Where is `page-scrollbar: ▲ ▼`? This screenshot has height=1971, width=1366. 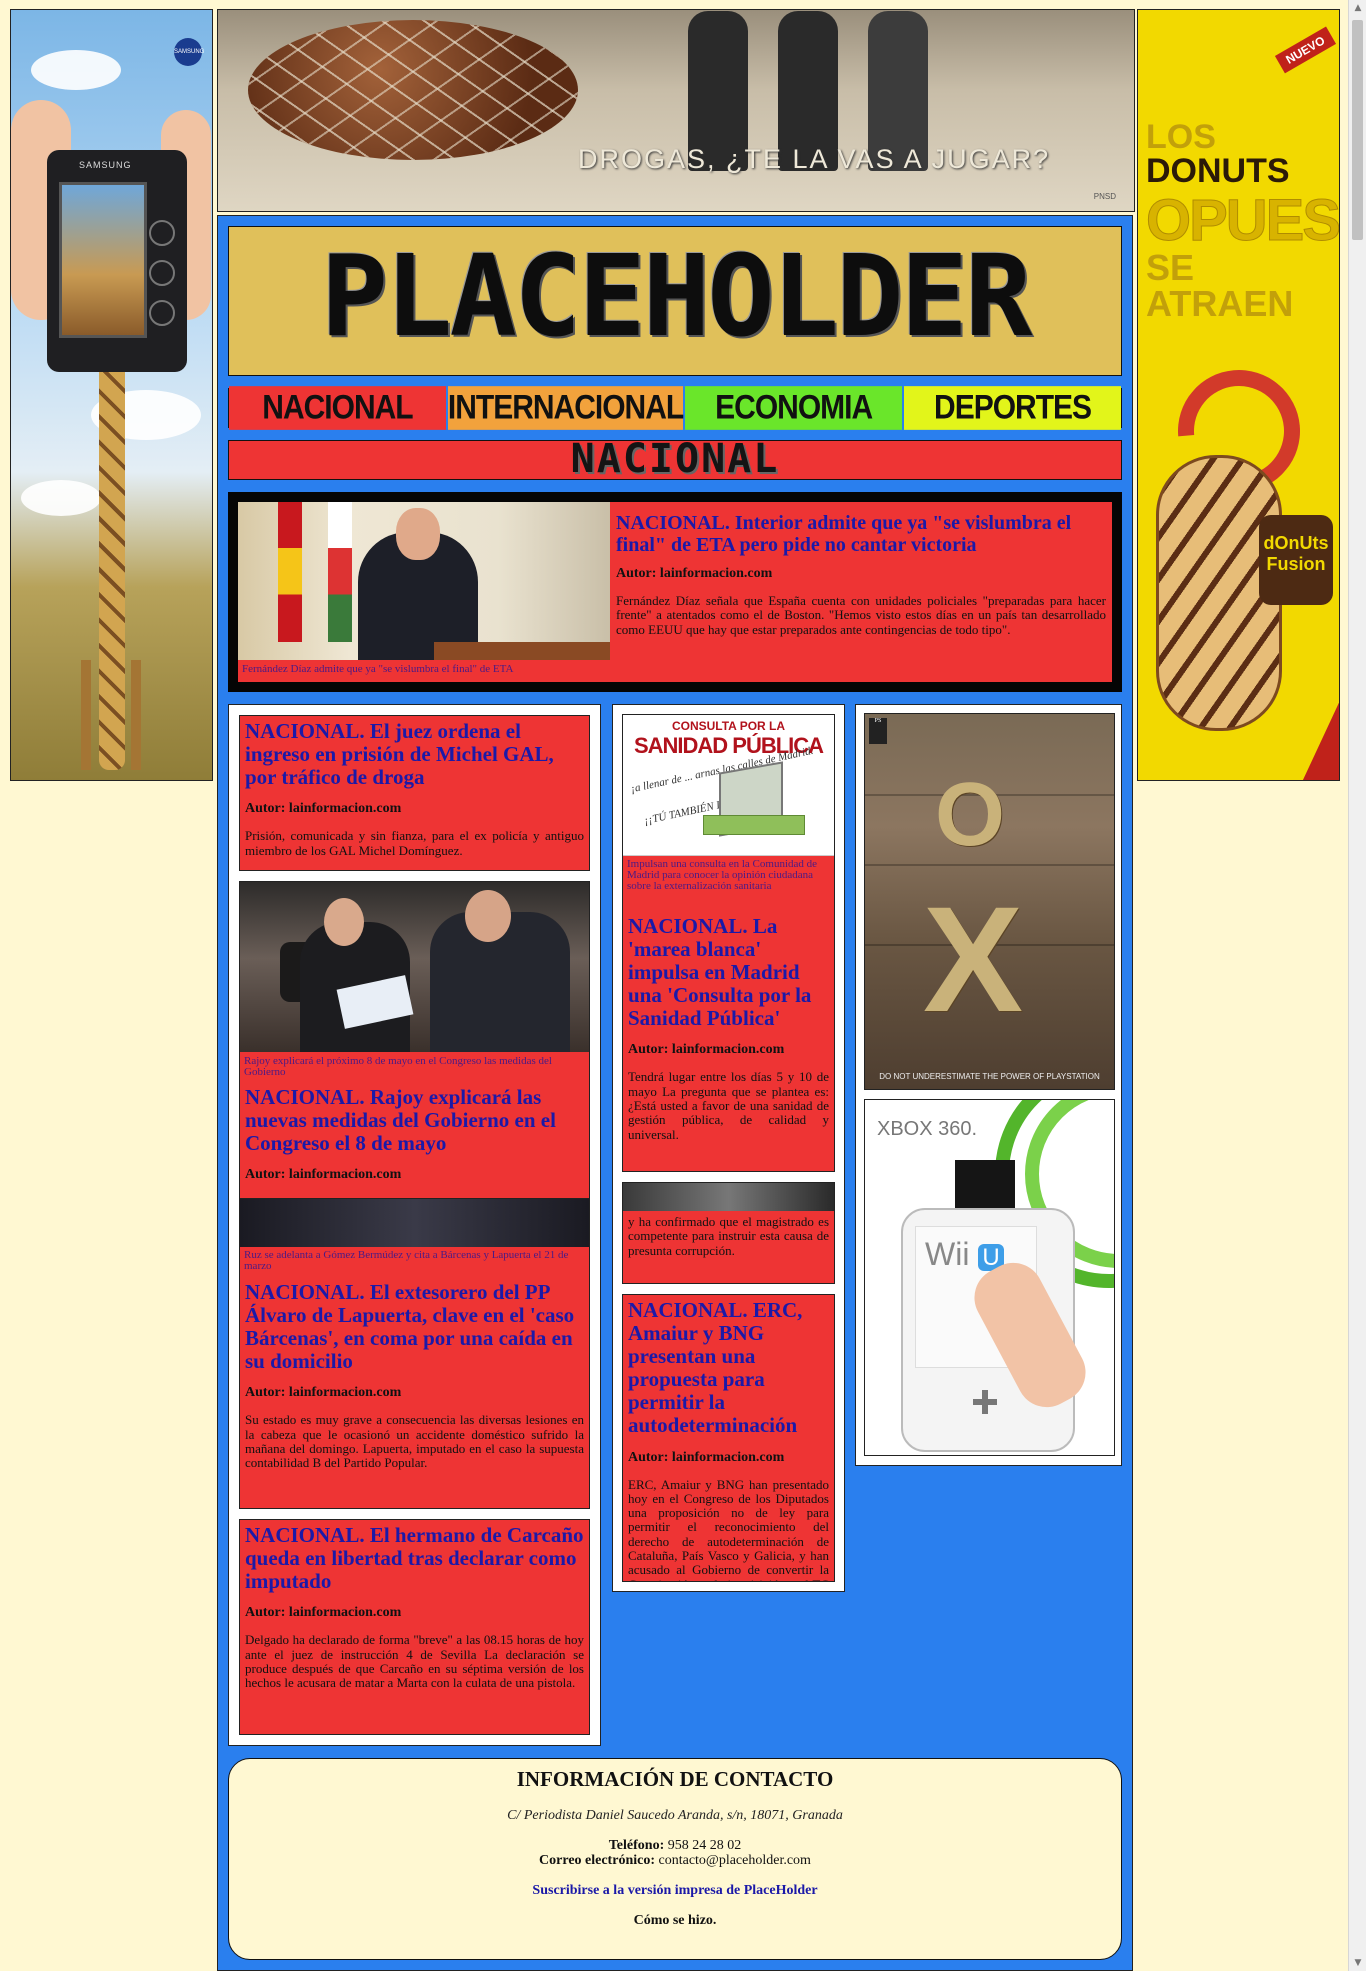 page-scrollbar: ▲ ▼ is located at coordinates (1357, 985).